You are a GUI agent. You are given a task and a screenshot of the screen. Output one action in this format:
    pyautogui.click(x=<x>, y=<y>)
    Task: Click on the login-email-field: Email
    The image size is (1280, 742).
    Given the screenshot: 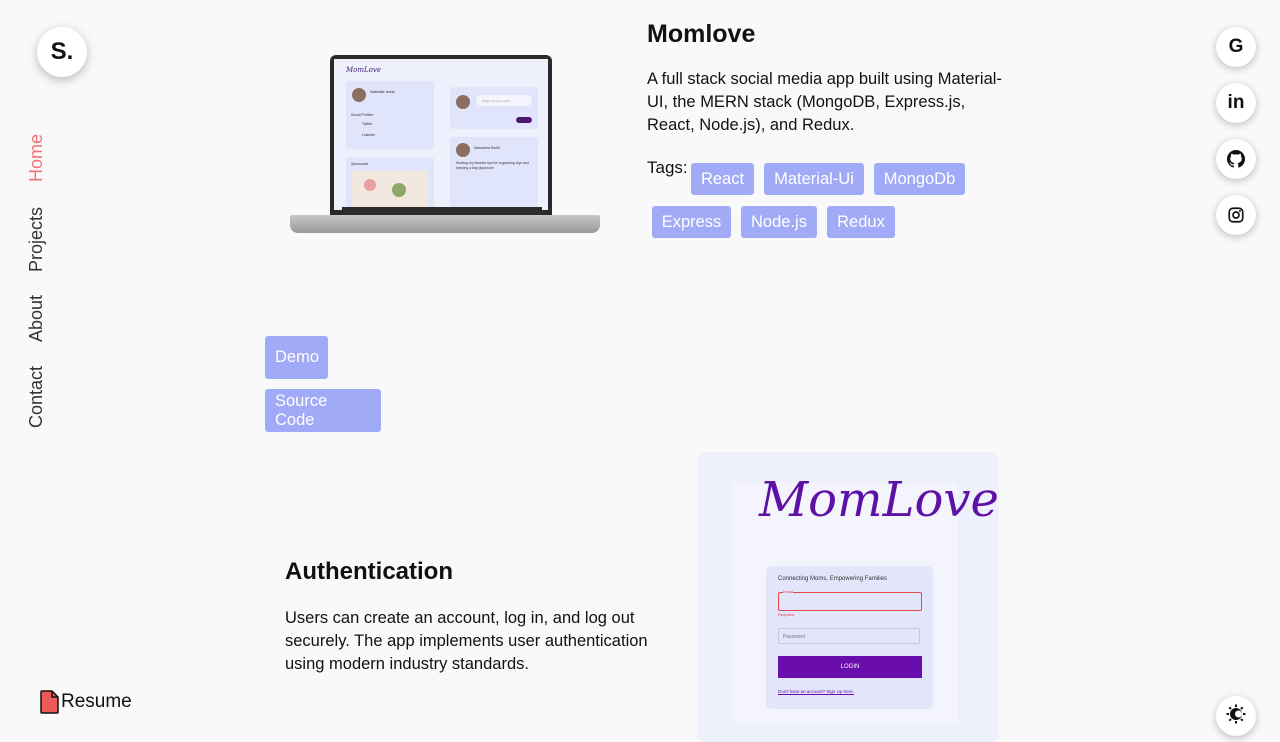 What is the action you would take?
    pyautogui.click(x=850, y=600)
    